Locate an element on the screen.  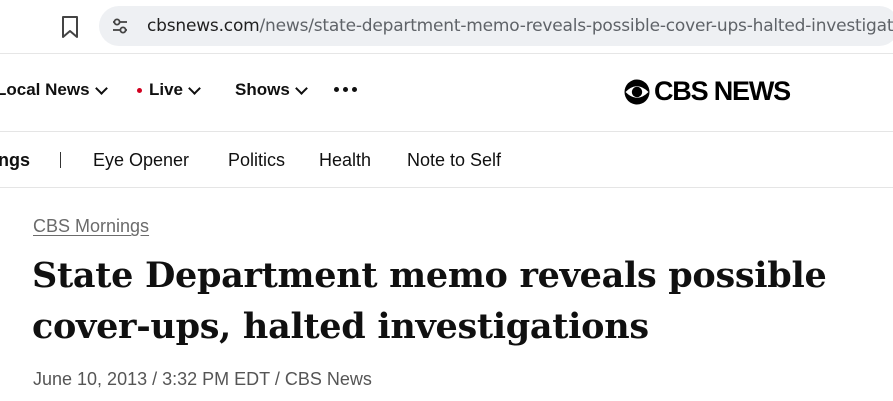
nav-live: Live is located at coordinates (169, 90).